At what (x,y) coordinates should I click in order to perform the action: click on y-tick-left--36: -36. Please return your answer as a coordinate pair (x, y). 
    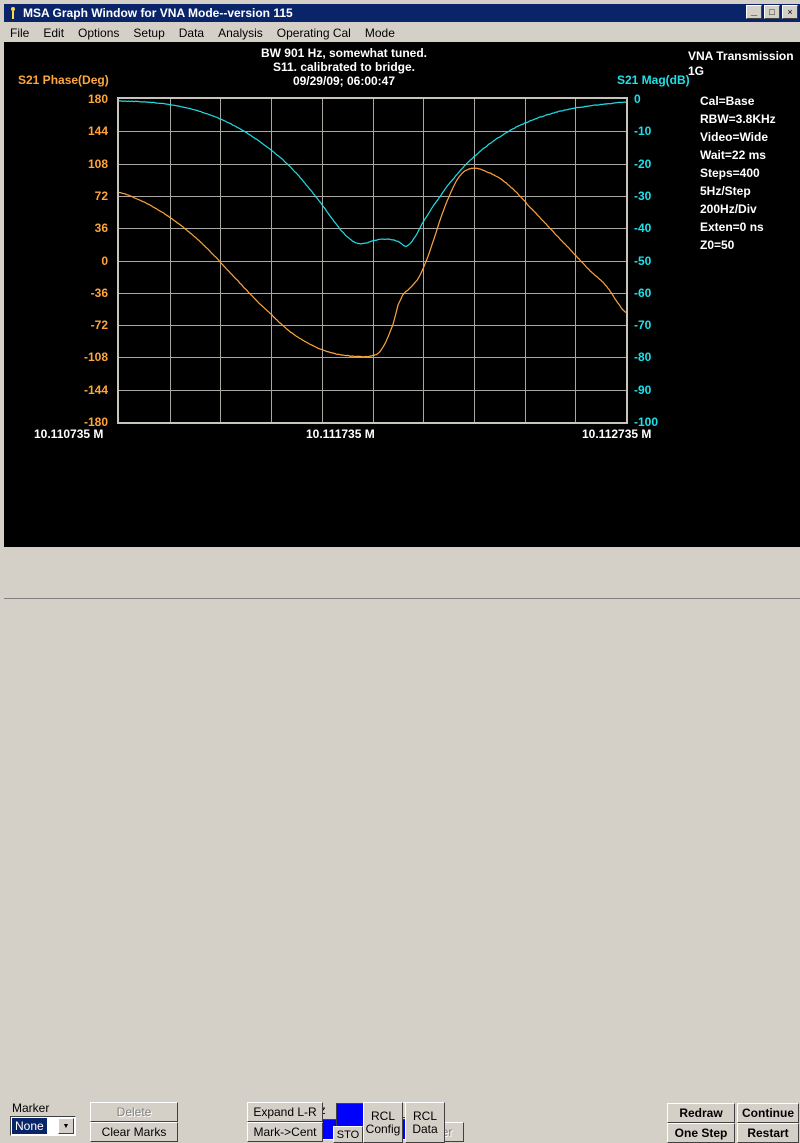
    Looking at the image, I should click on (99, 292).